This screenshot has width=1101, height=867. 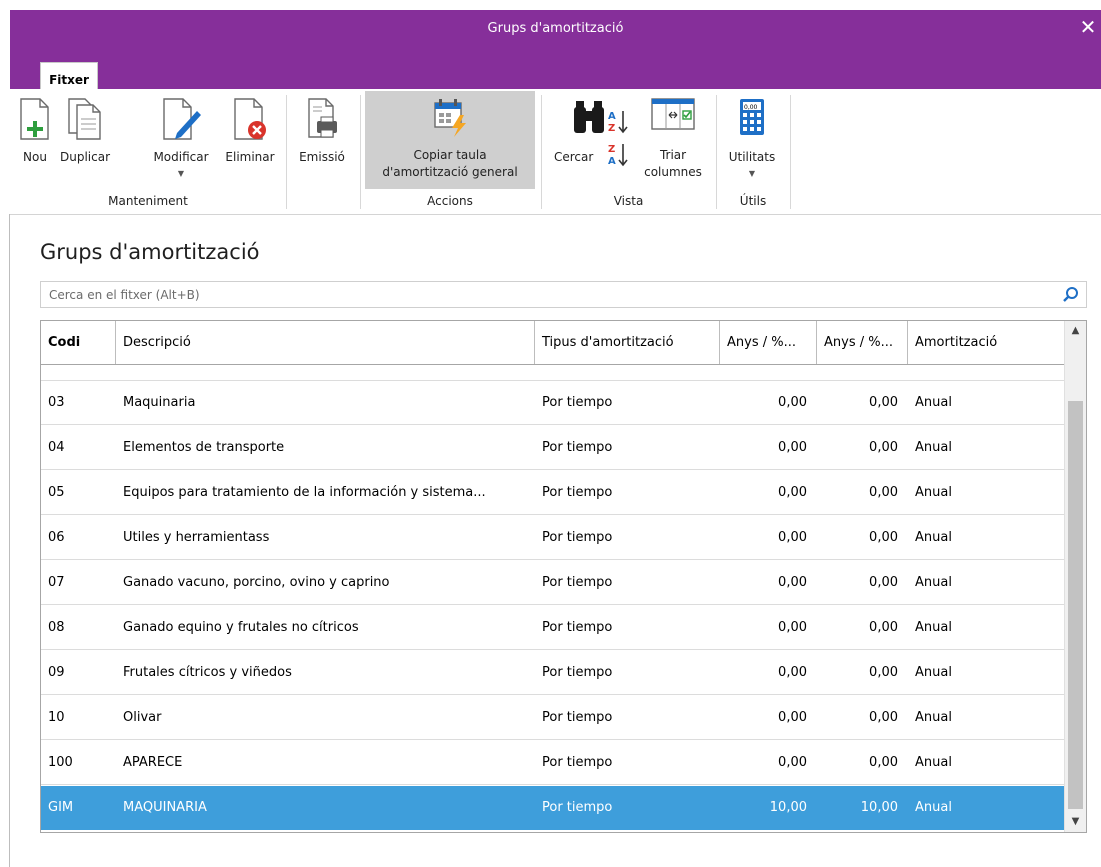 I want to click on search-icon, so click(x=1071, y=295).